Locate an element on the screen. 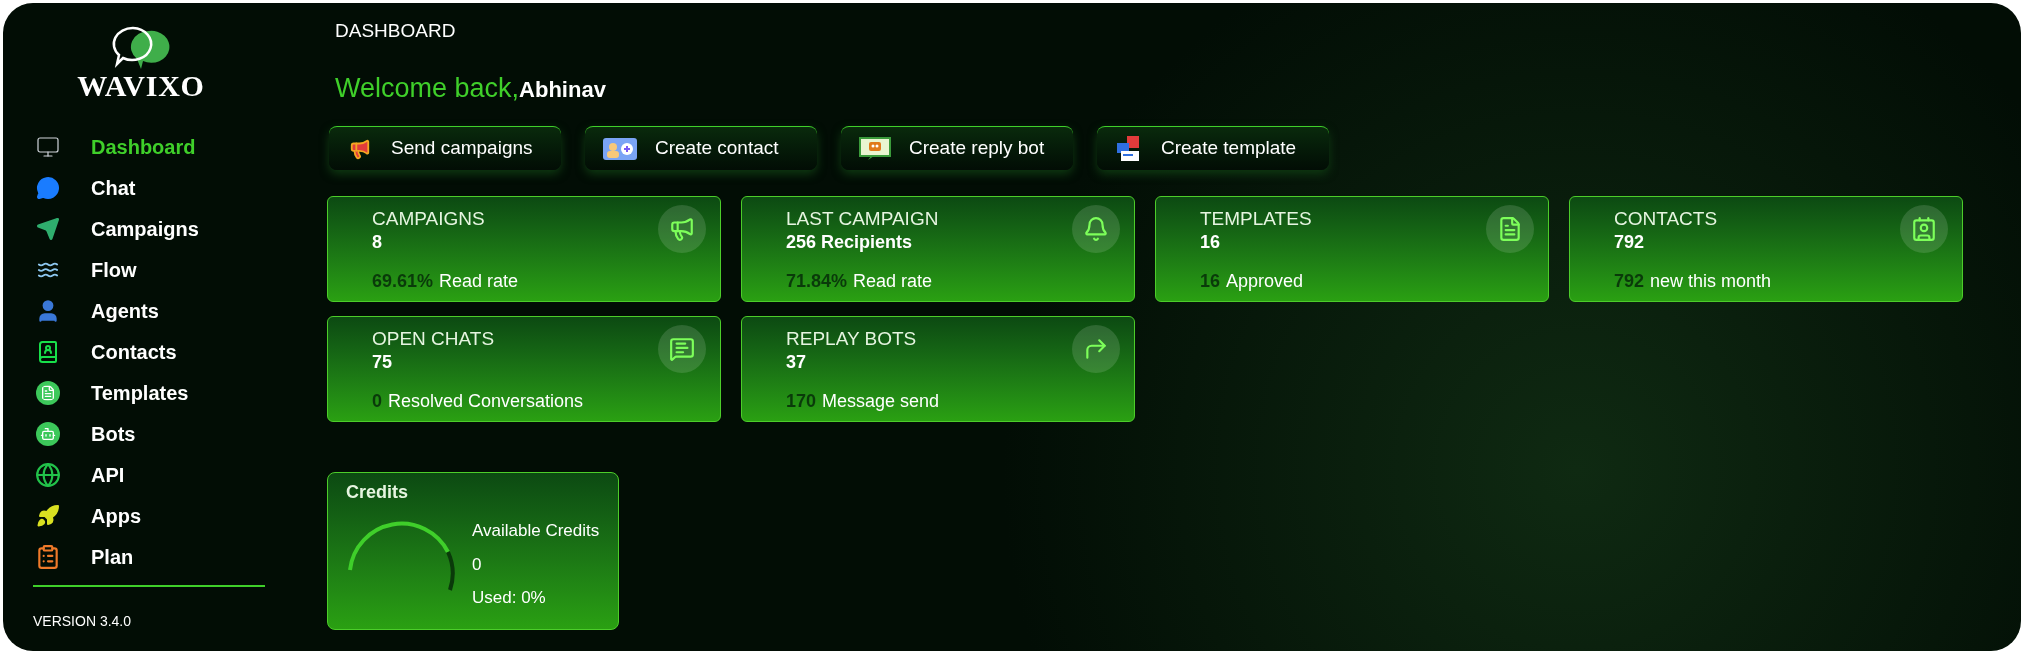 The height and width of the screenshot is (654, 2024). rocket-icon is located at coordinates (48, 515).